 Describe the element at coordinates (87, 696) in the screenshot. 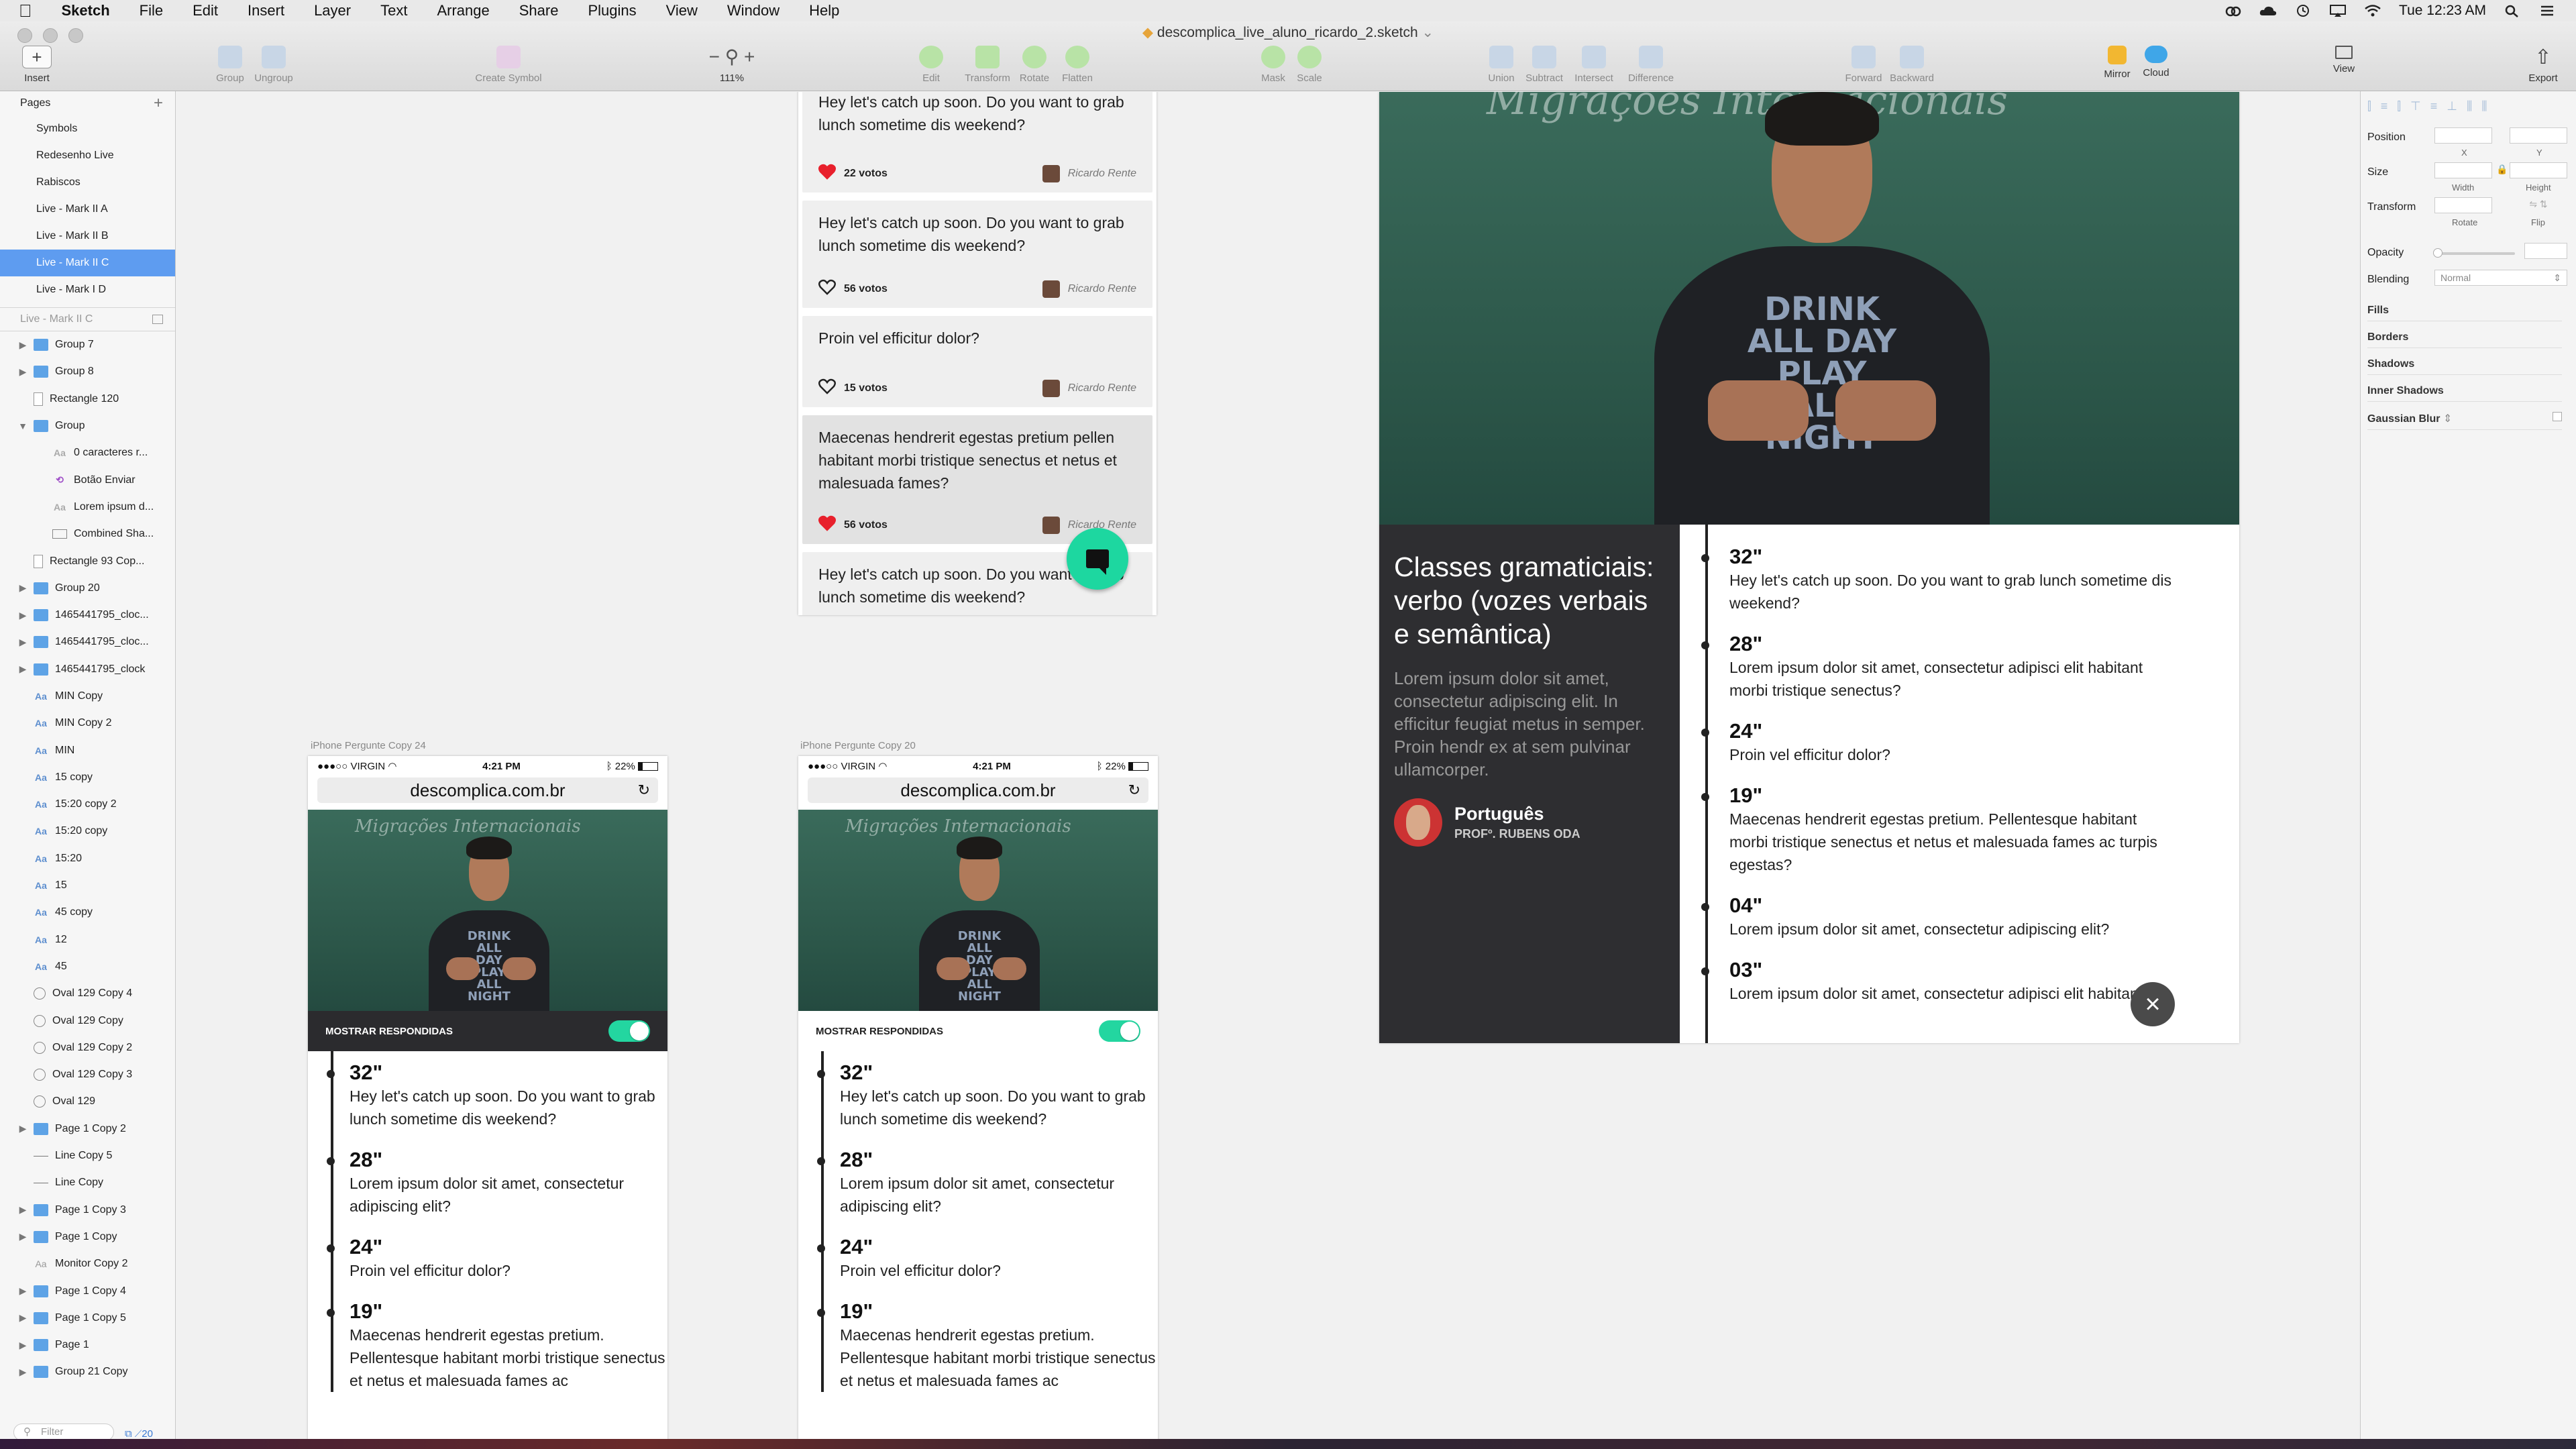

I see `layer-row: Aa MIN Copy` at that location.